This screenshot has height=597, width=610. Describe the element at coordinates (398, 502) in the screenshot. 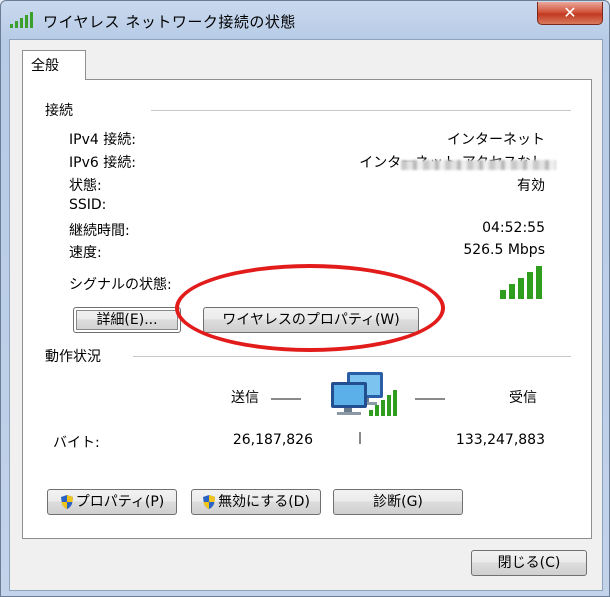

I see `diagnose-button: 診断(G)` at that location.